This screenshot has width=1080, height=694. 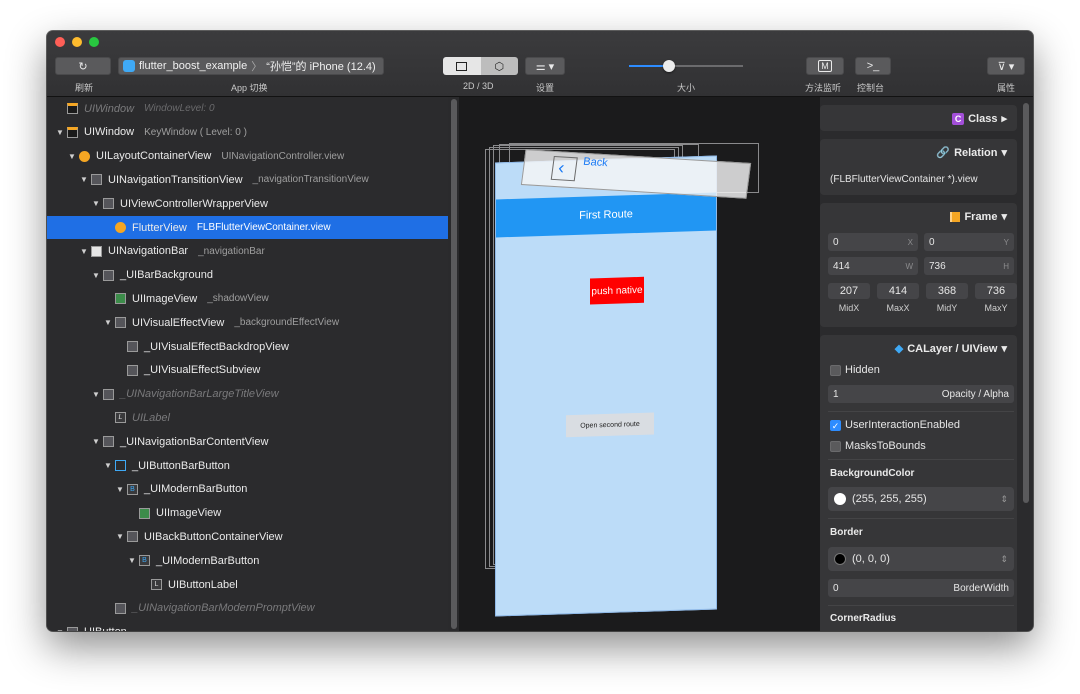 What do you see at coordinates (835, 370) in the screenshot?
I see `hidden-checkbox` at bounding box center [835, 370].